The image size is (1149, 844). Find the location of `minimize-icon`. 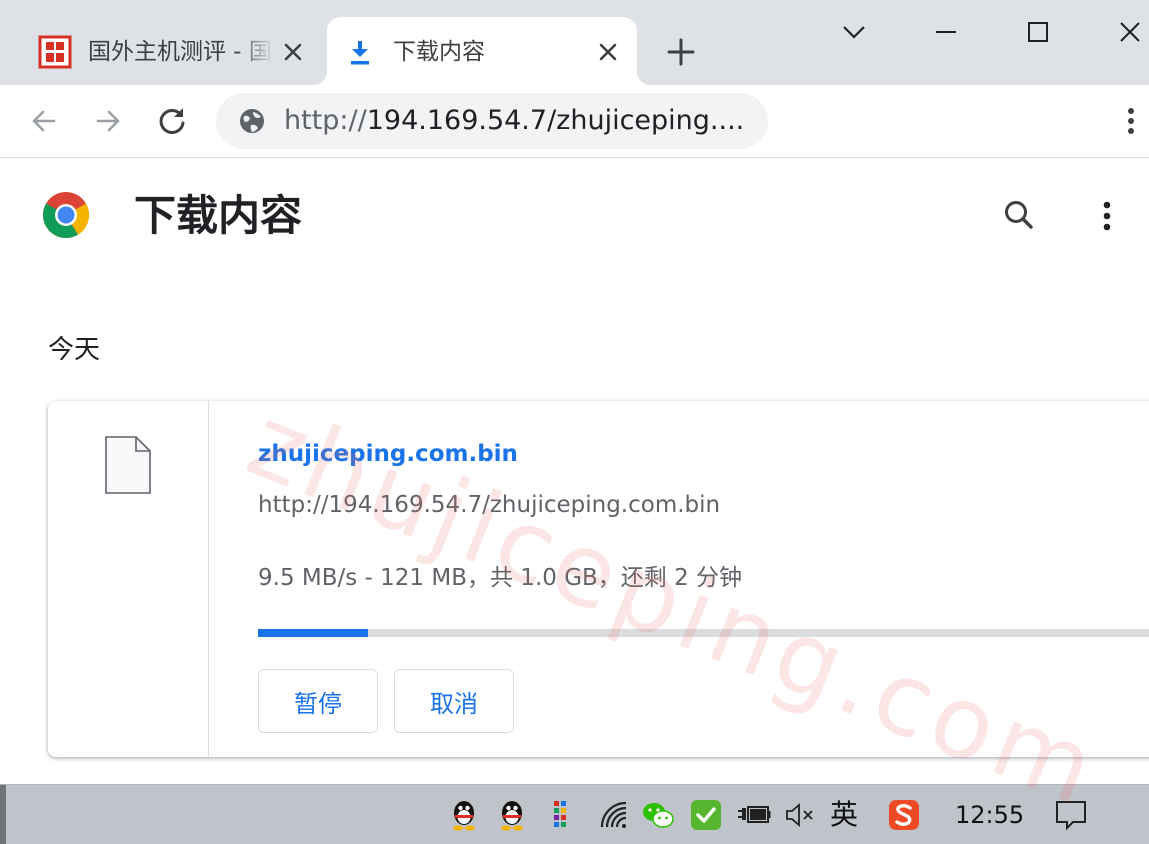

minimize-icon is located at coordinates (946, 32).